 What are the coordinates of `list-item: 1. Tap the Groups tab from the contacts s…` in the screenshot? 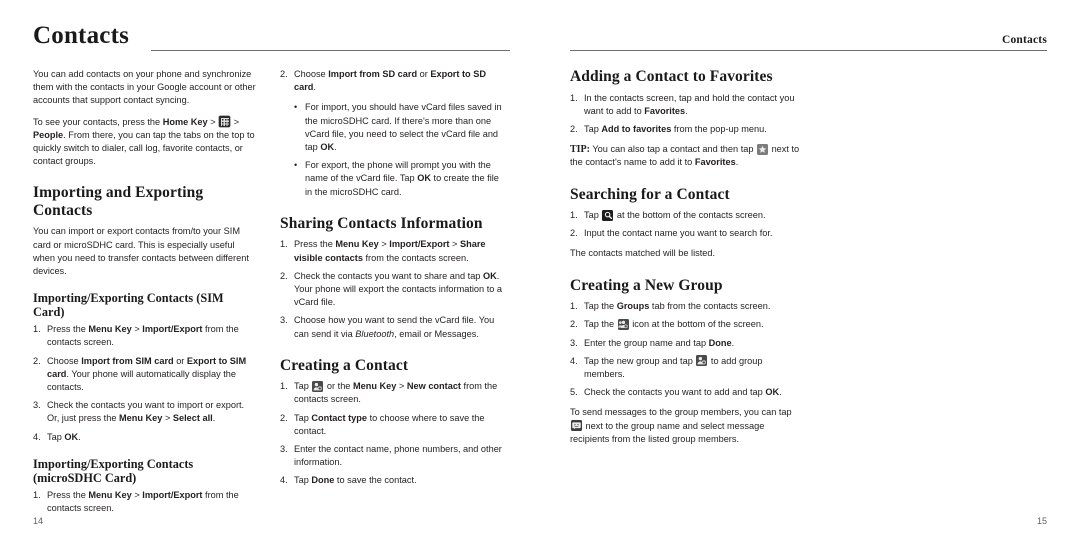 It's located at (686, 306).